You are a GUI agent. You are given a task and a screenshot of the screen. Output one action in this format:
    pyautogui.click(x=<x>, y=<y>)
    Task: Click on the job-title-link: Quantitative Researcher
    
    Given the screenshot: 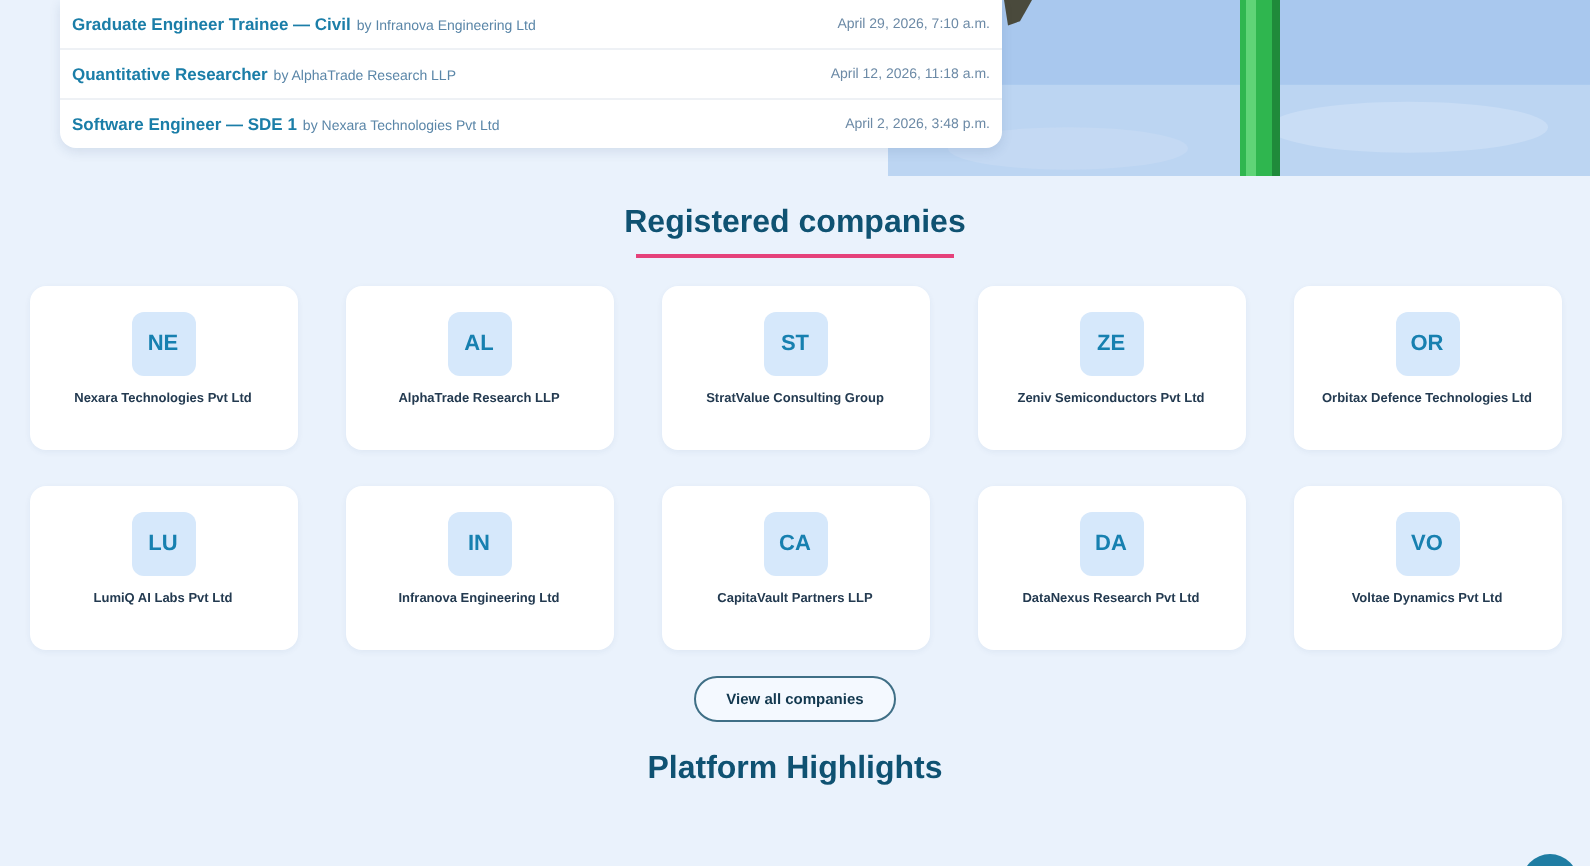 What is the action you would take?
    pyautogui.click(x=170, y=74)
    